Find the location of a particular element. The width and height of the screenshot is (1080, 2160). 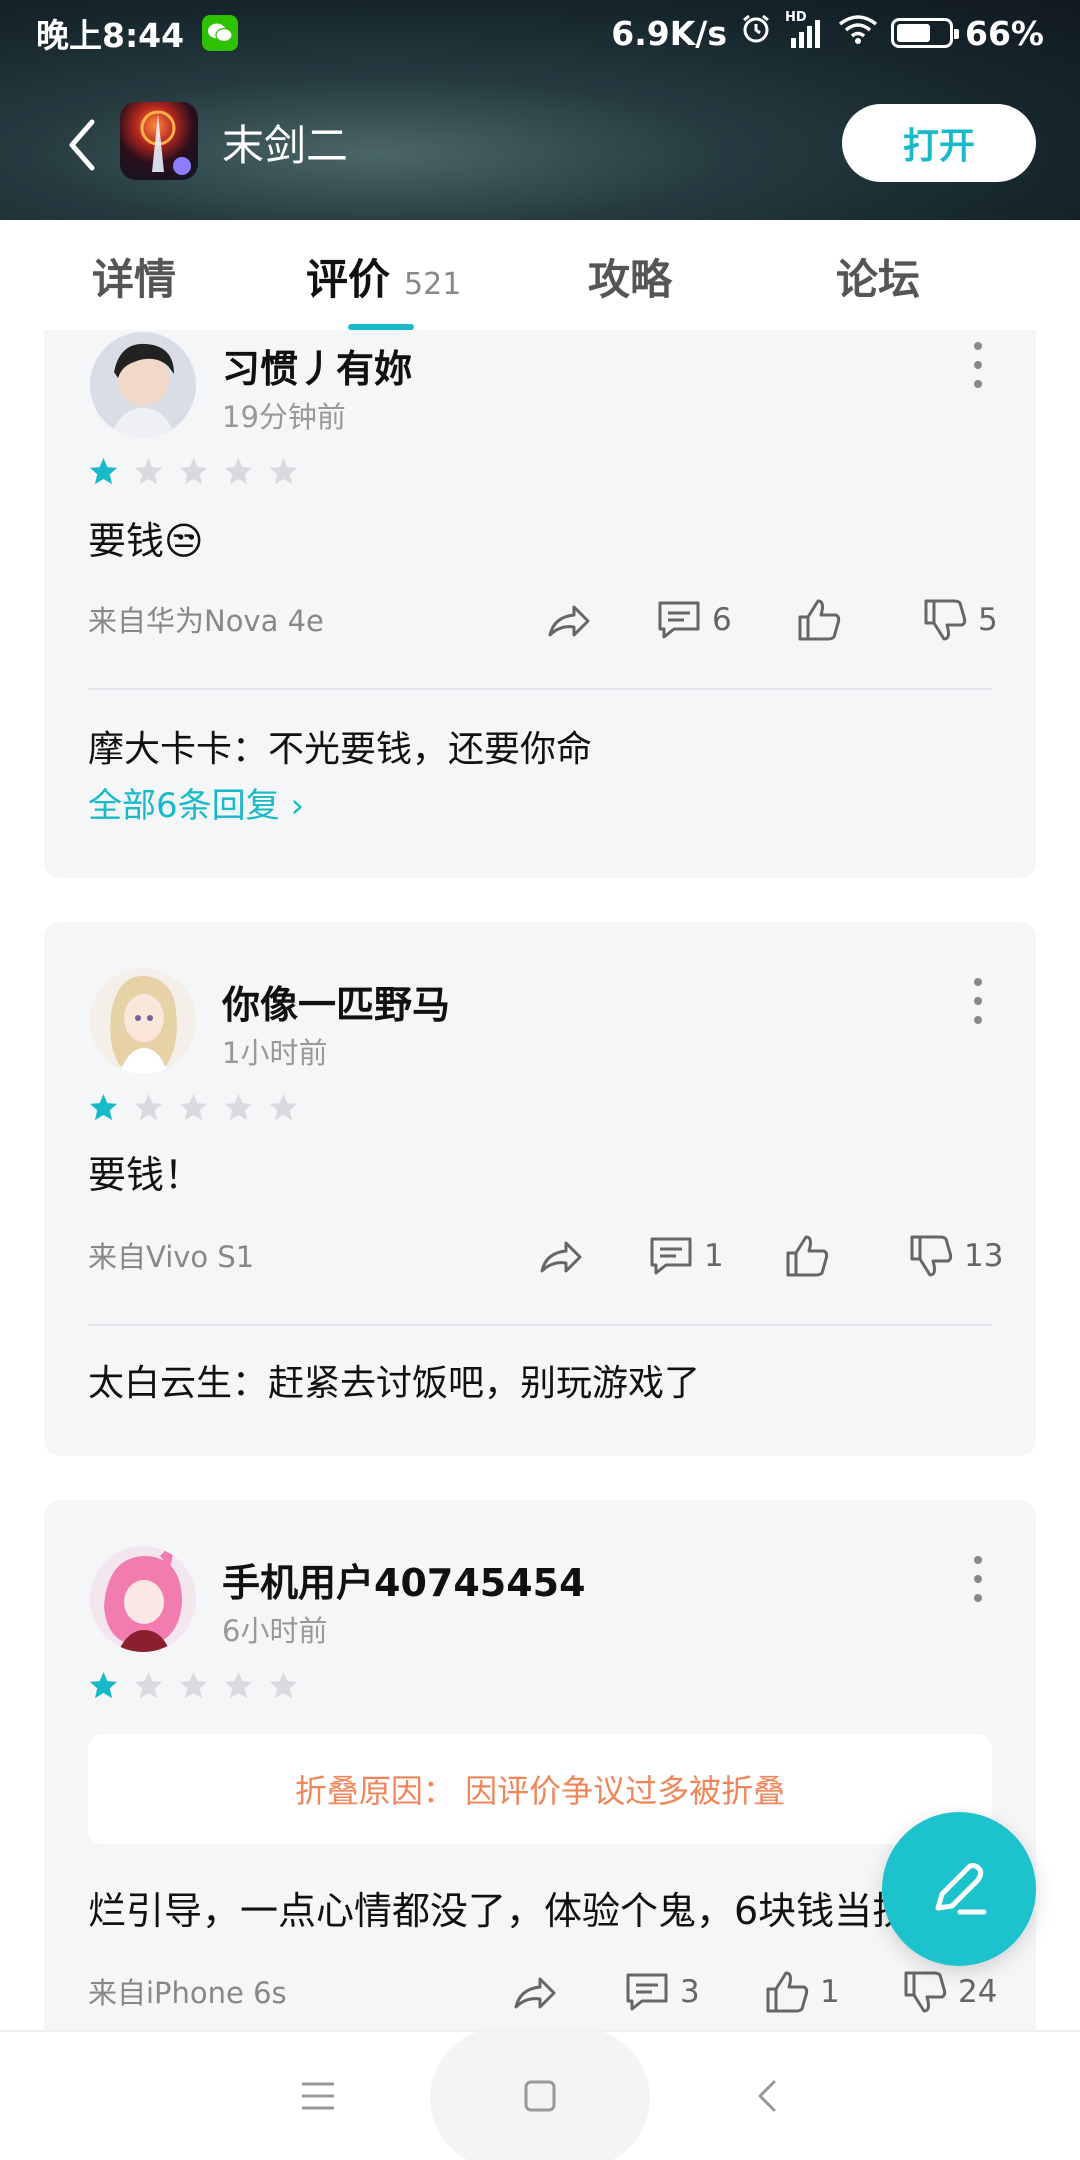

review-username: 手机用户40745454 is located at coordinates (404, 1579).